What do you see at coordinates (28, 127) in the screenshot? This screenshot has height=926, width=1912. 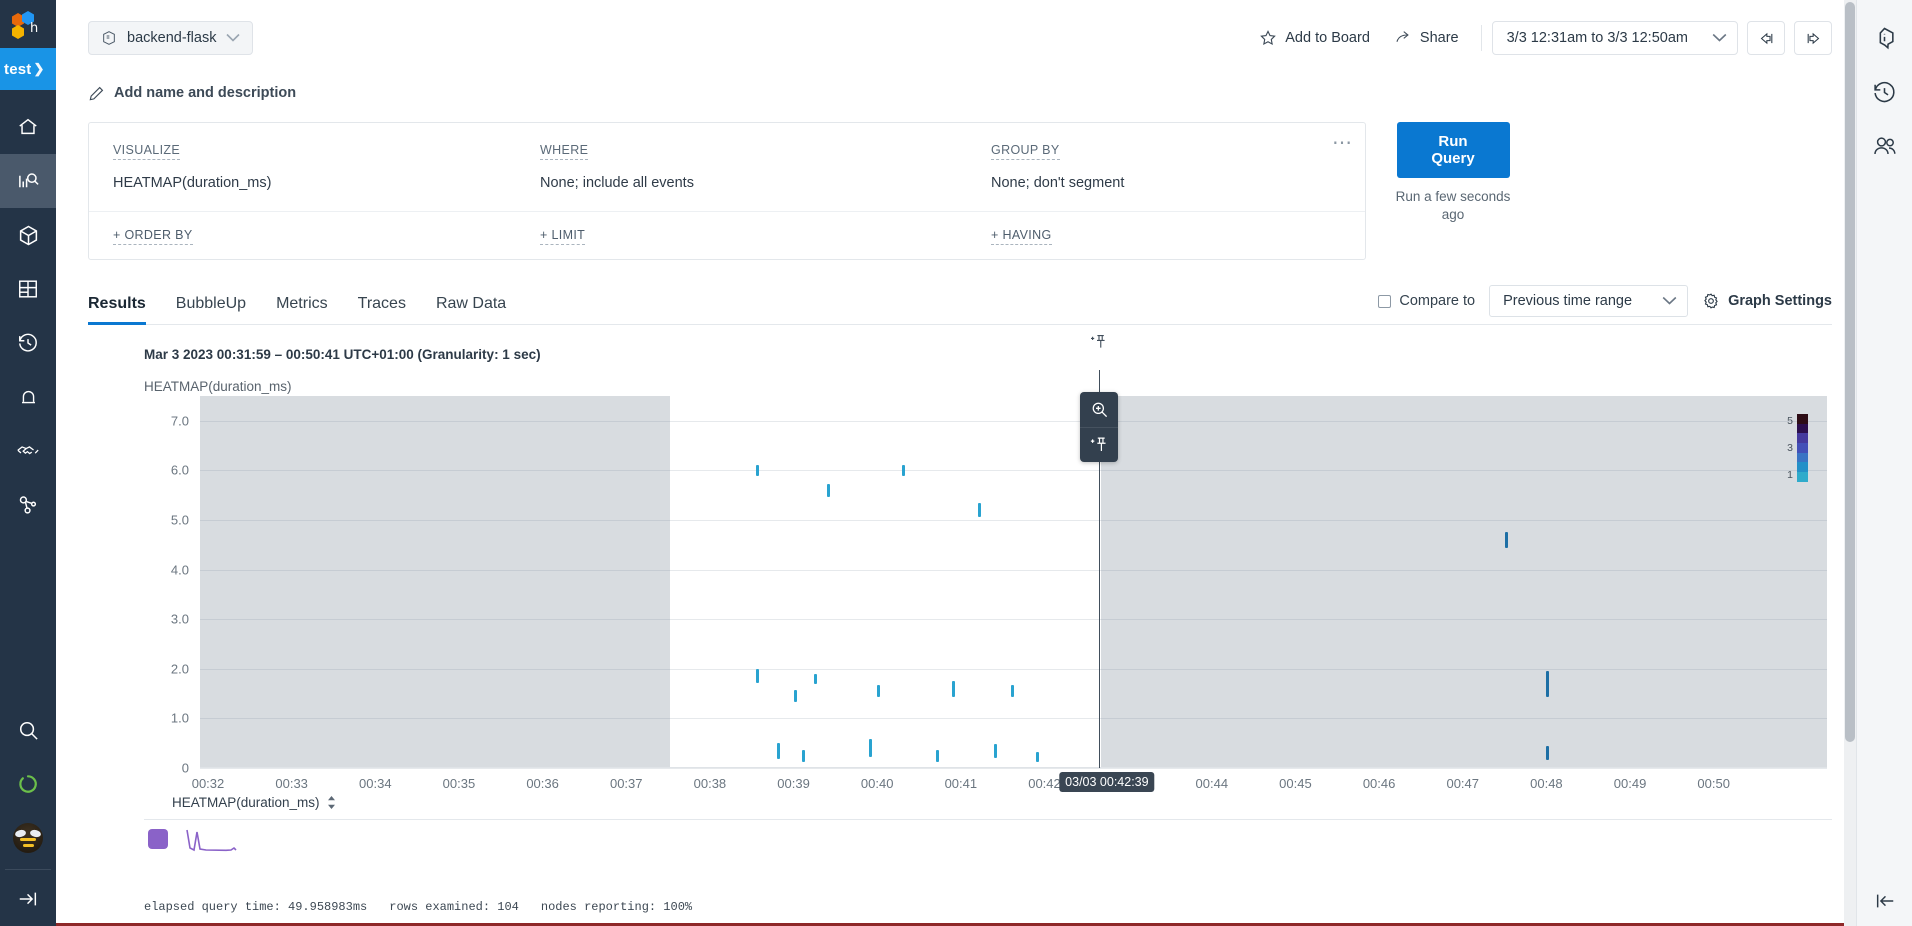 I see `sidebar-item-home` at bounding box center [28, 127].